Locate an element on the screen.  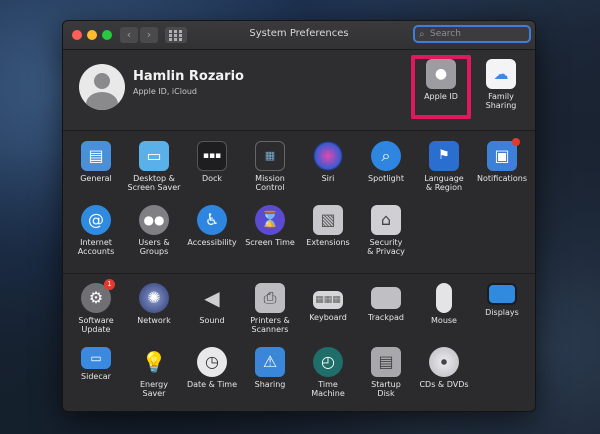
pane-software-update: ⚙ 1 Software Update is located at coordinates (96, 306).